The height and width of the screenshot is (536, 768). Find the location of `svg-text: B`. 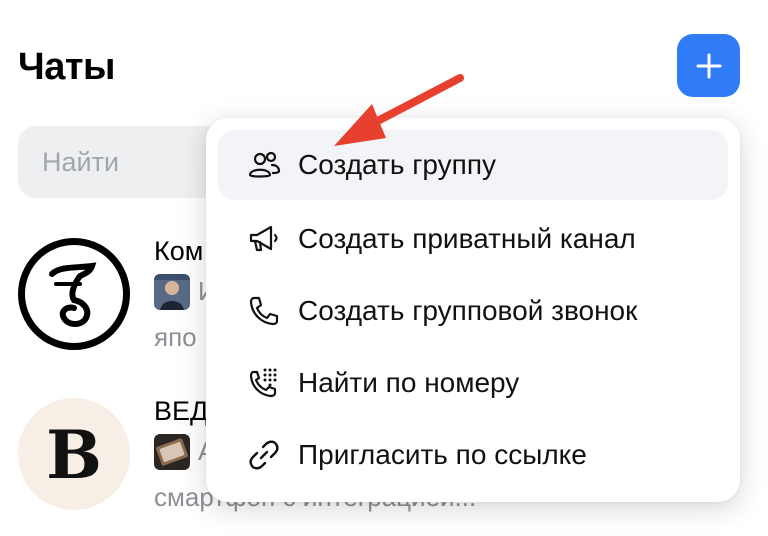

svg-text: B is located at coordinates (74, 455).